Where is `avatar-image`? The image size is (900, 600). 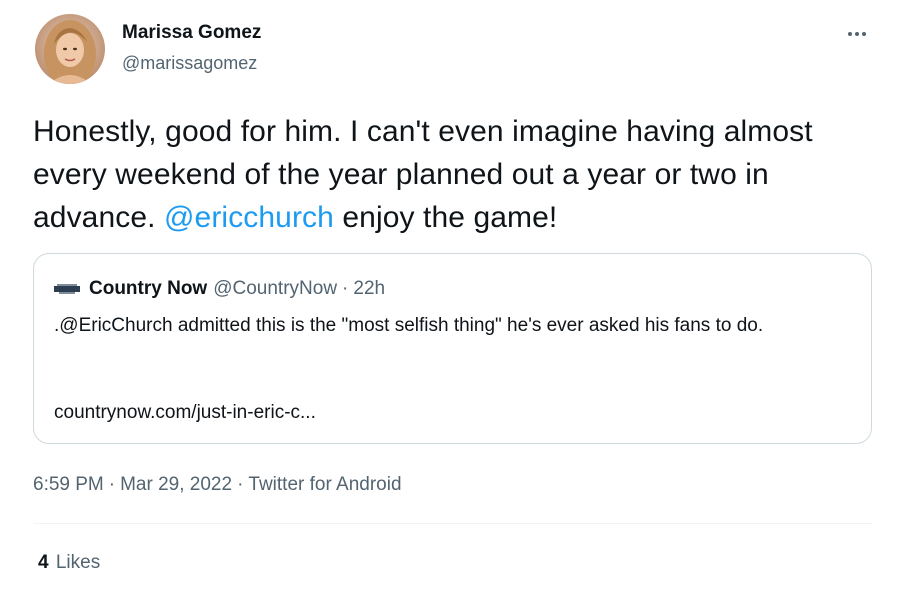
avatar-image is located at coordinates (70, 49).